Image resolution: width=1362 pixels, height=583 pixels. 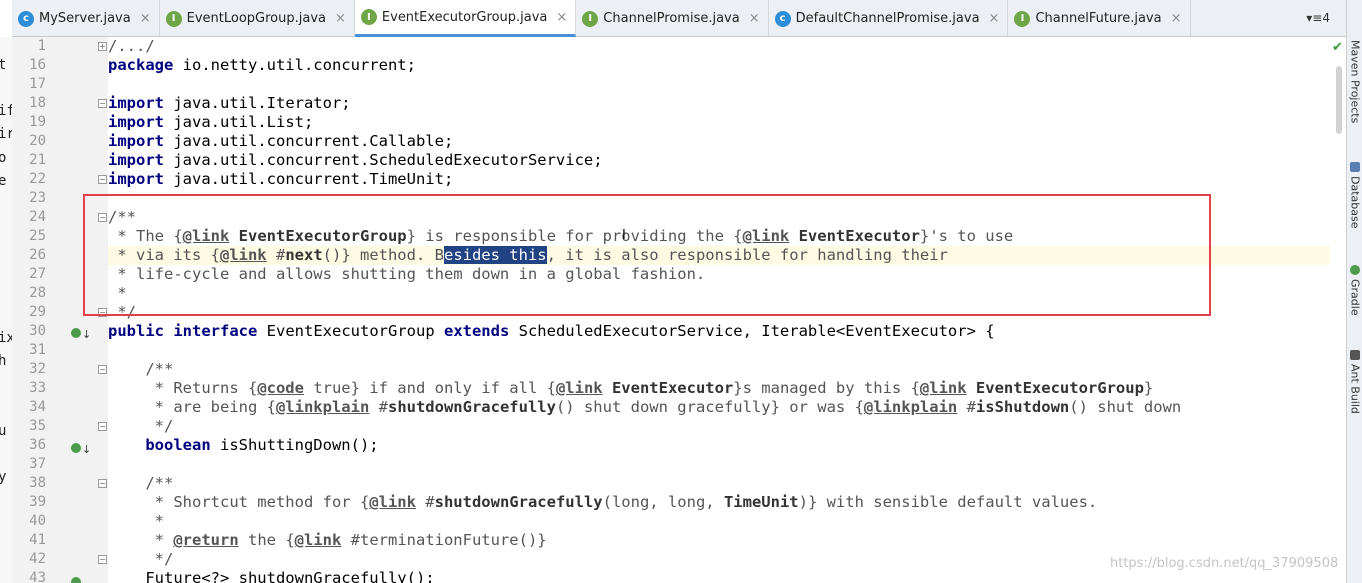 What do you see at coordinates (1355, 355) in the screenshot?
I see `ant-icon` at bounding box center [1355, 355].